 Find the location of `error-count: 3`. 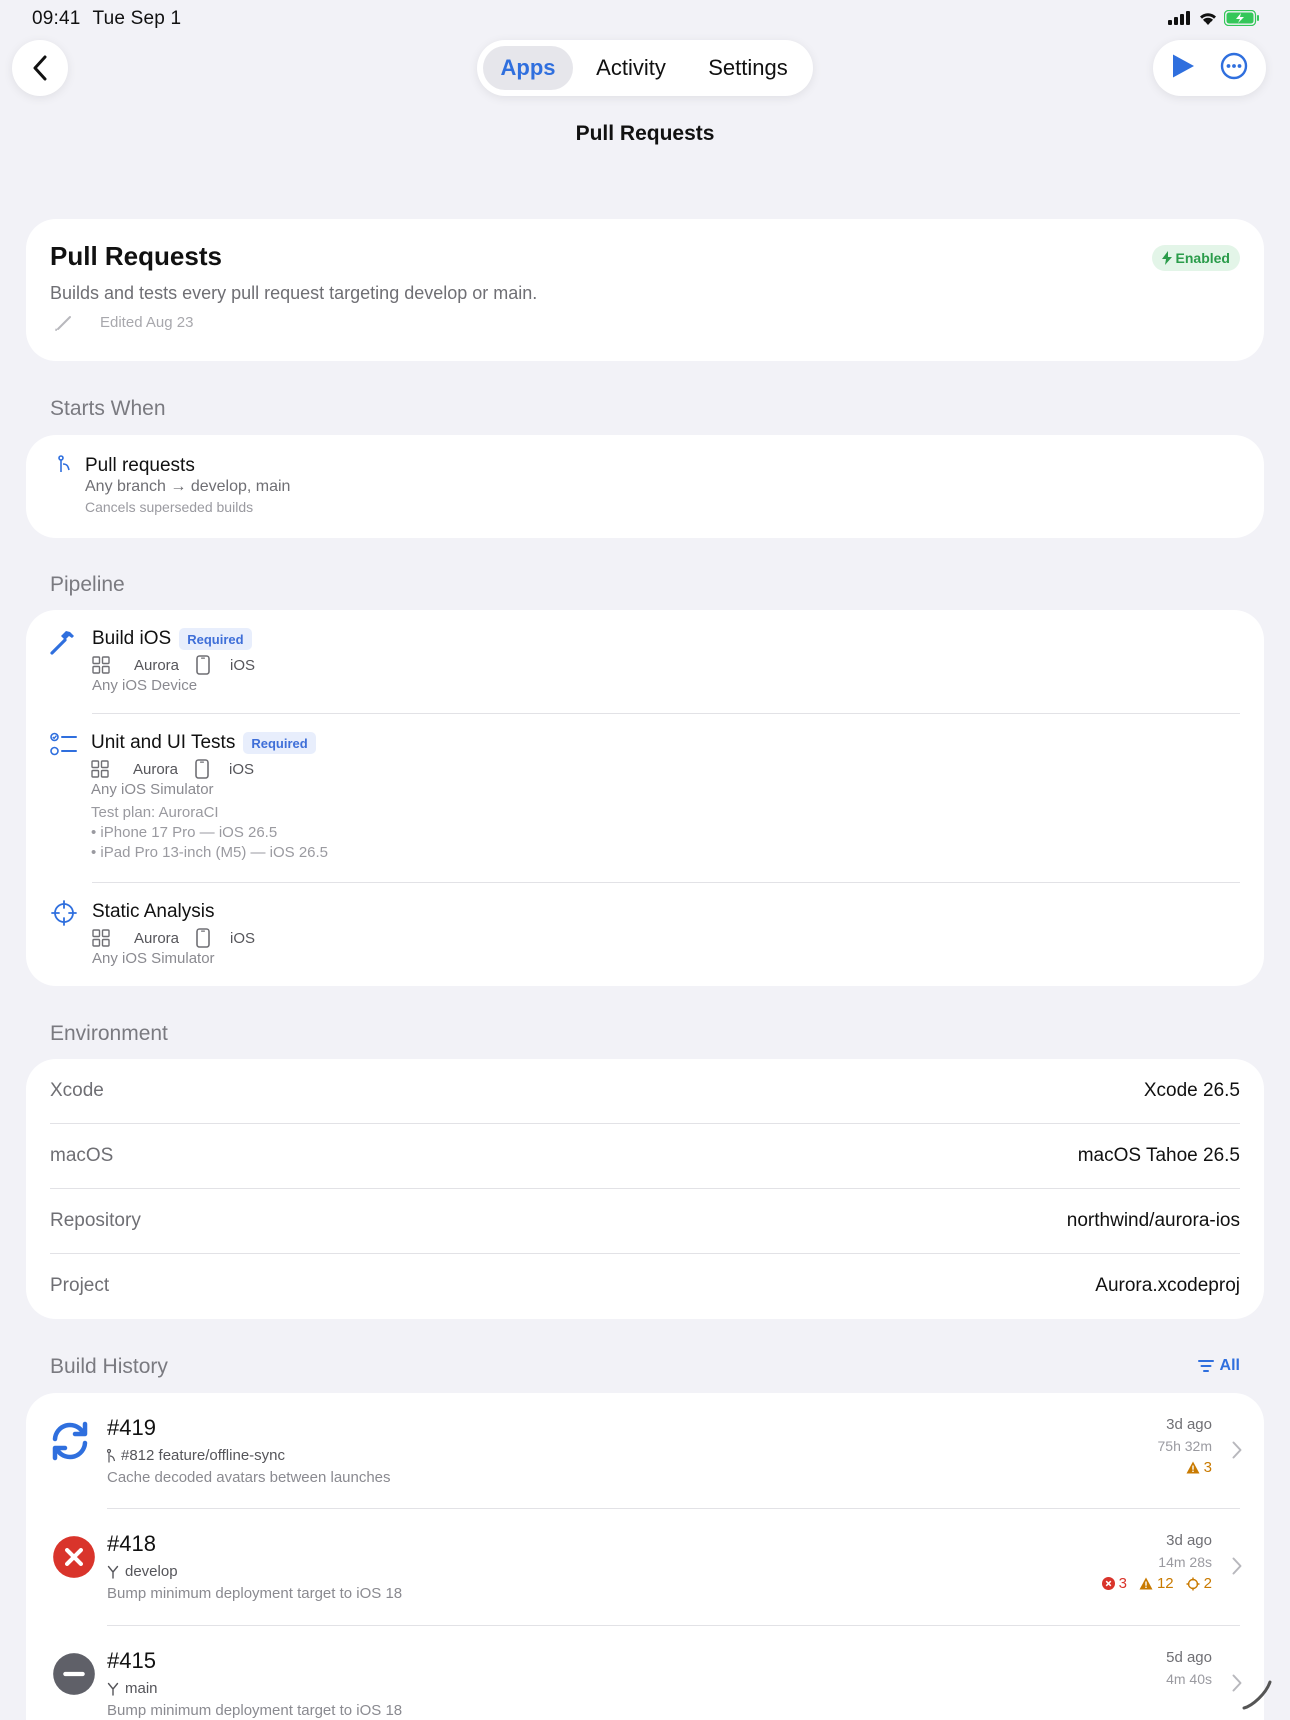

error-count: 3 is located at coordinates (1114, 1583).